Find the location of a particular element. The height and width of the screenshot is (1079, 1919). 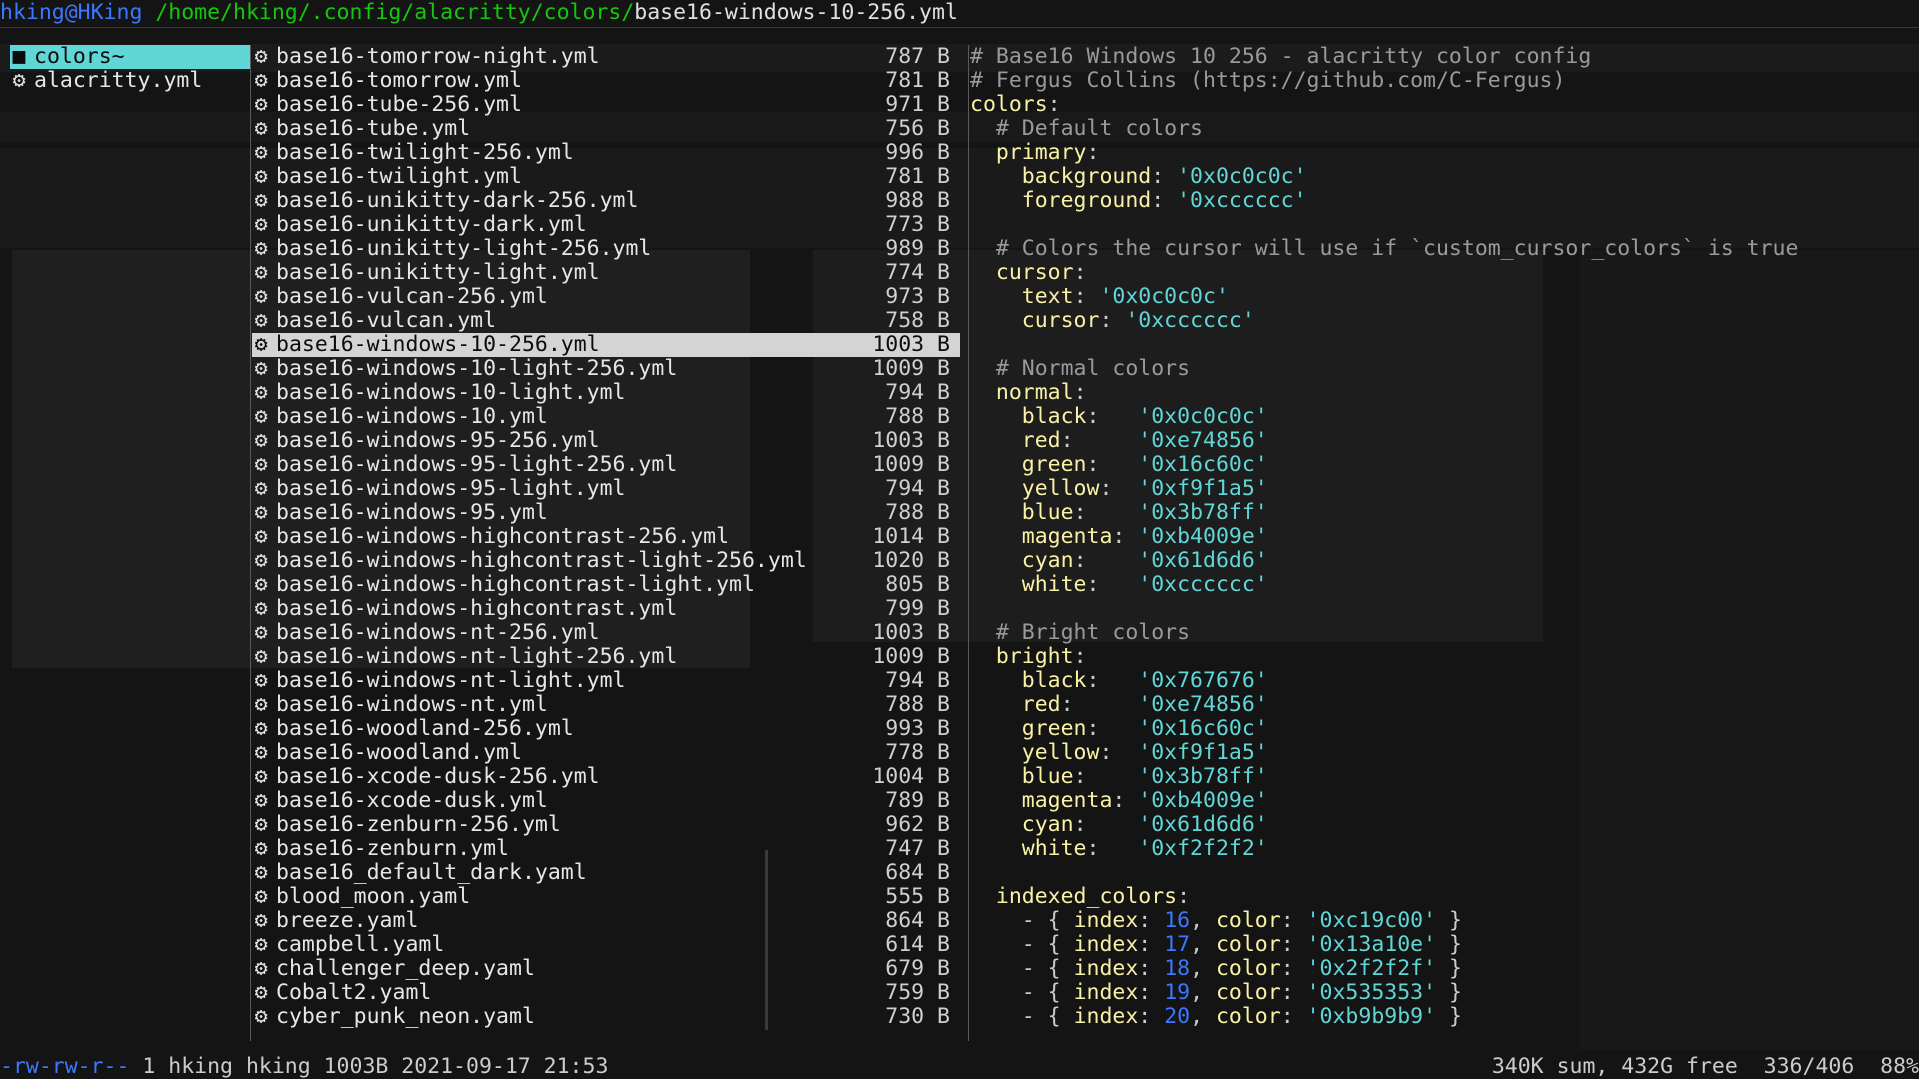

file-list-item: ⚙ base16_default_dark.yaml 684 B is located at coordinates (606, 873).